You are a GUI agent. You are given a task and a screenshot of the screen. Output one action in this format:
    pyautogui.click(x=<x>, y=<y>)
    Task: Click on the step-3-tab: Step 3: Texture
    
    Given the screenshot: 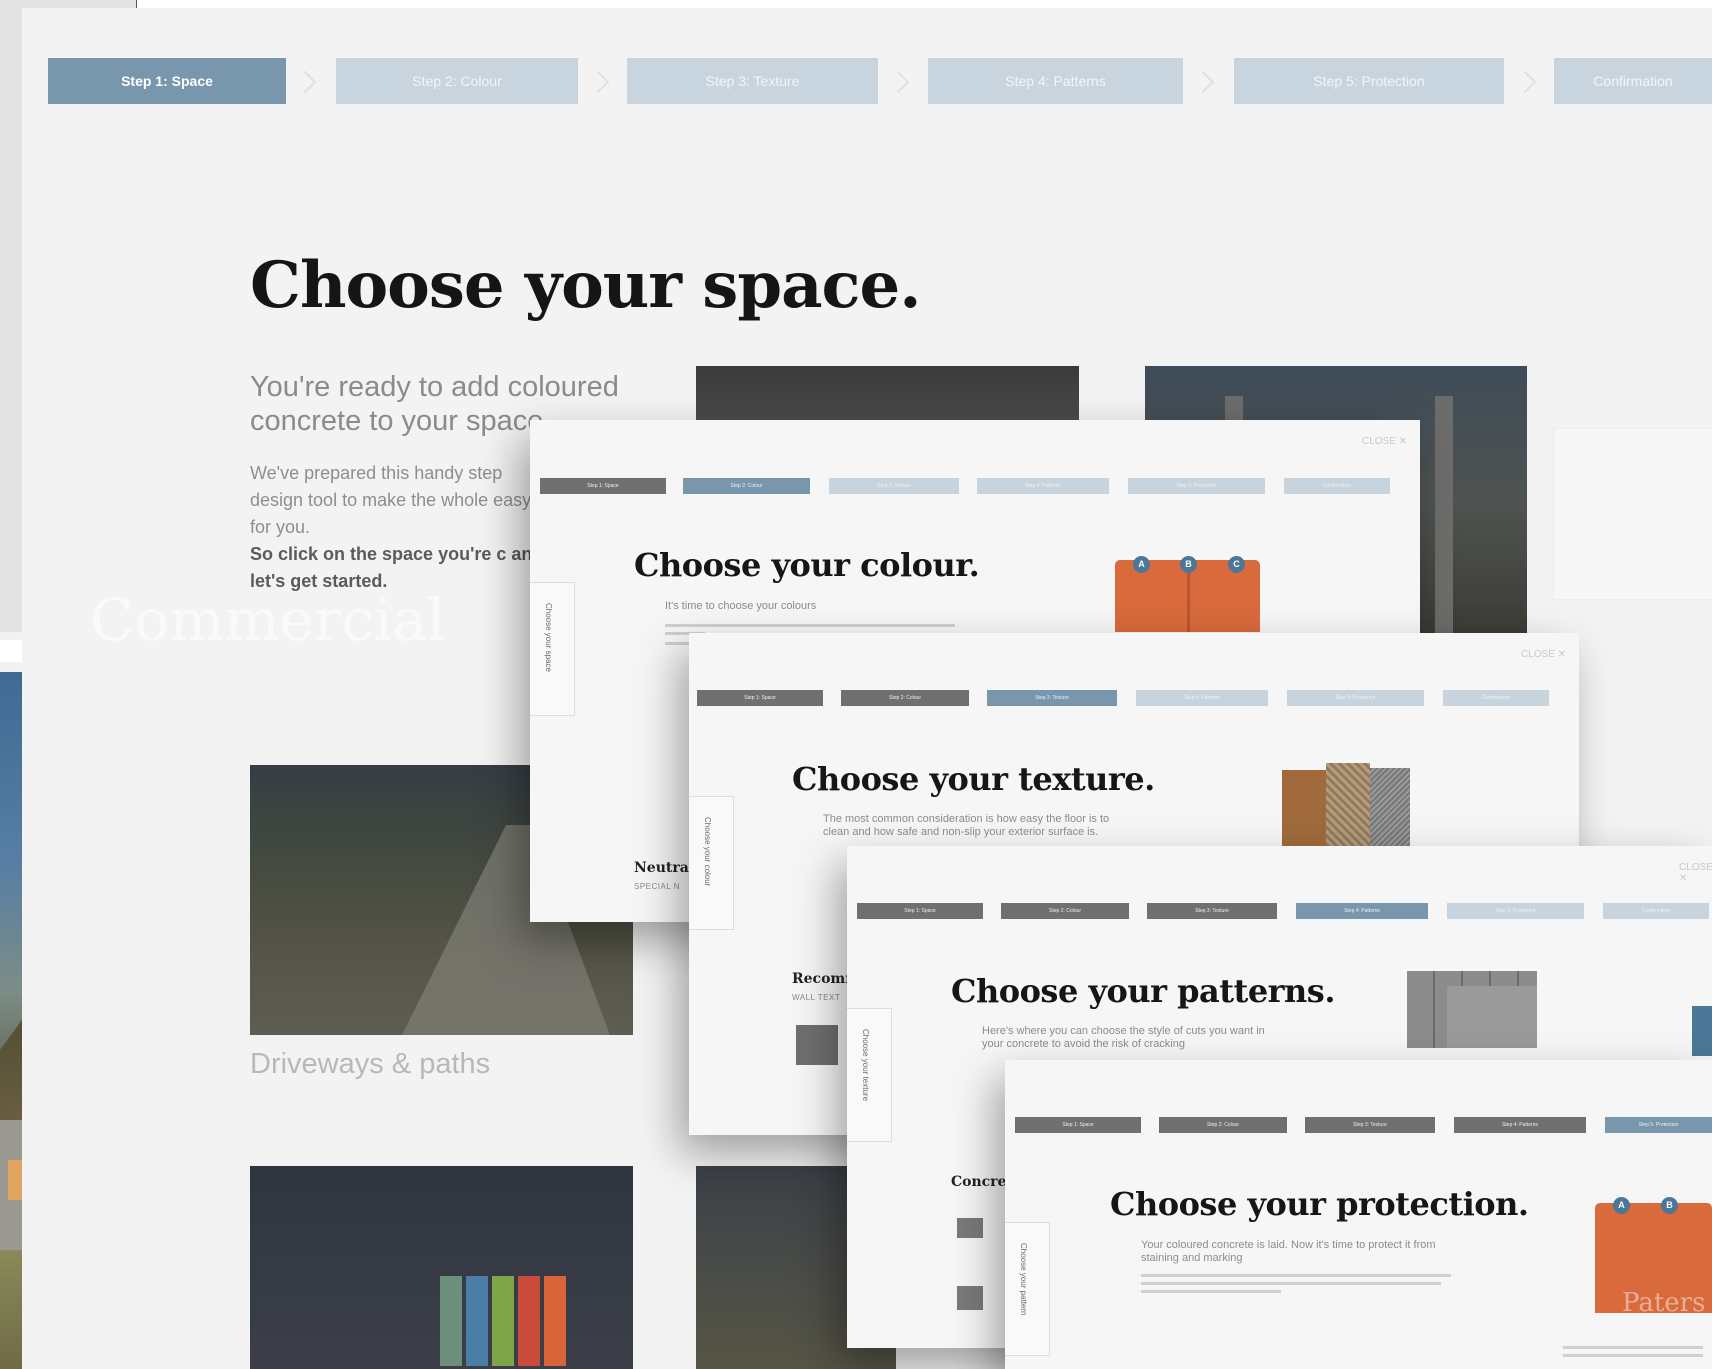 What is the action you would take?
    pyautogui.click(x=752, y=81)
    